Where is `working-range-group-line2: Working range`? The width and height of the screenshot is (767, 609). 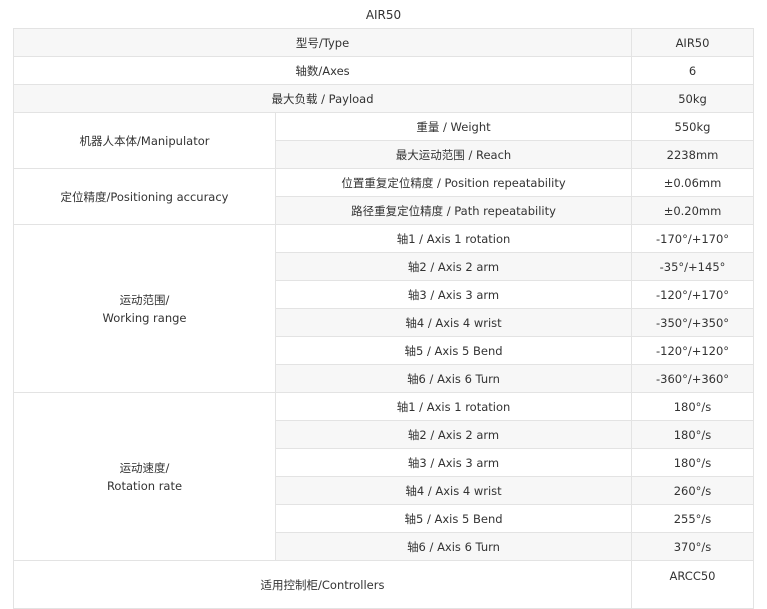 working-range-group-line2: Working range is located at coordinates (144, 317).